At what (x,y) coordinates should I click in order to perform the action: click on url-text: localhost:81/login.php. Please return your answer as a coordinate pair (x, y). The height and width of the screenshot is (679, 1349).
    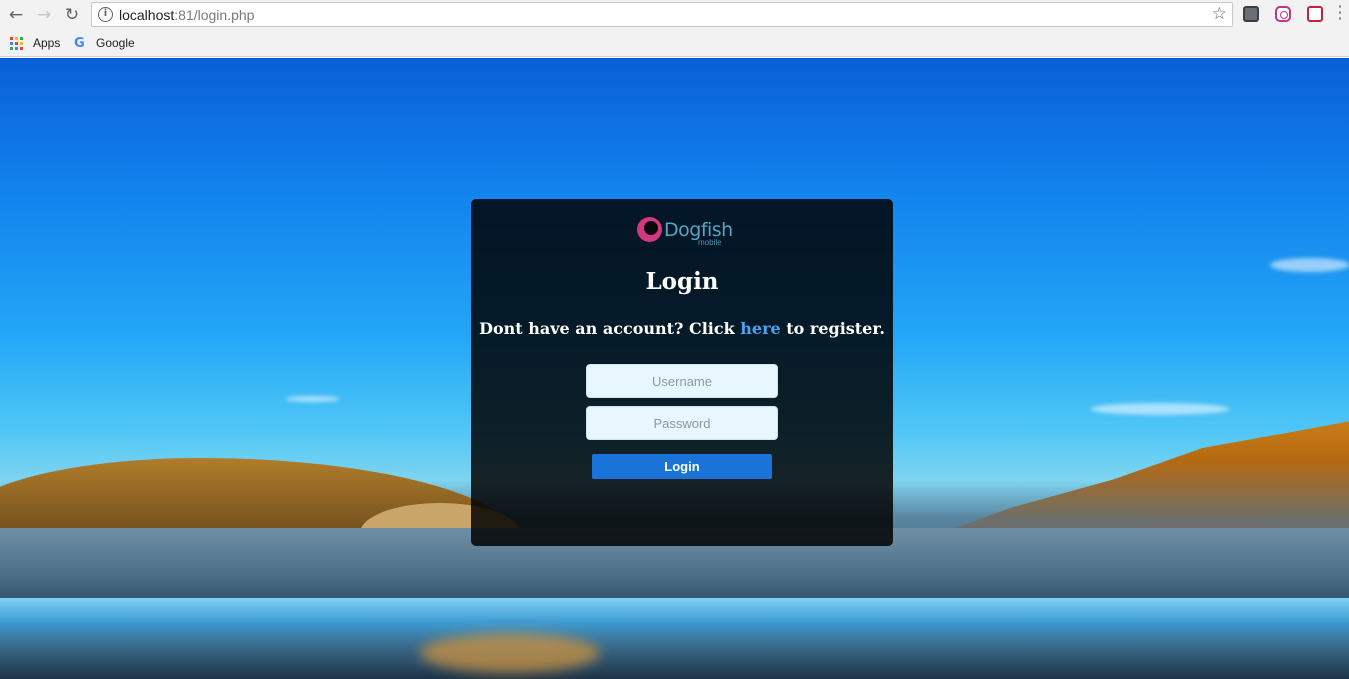
    Looking at the image, I should click on (186, 15).